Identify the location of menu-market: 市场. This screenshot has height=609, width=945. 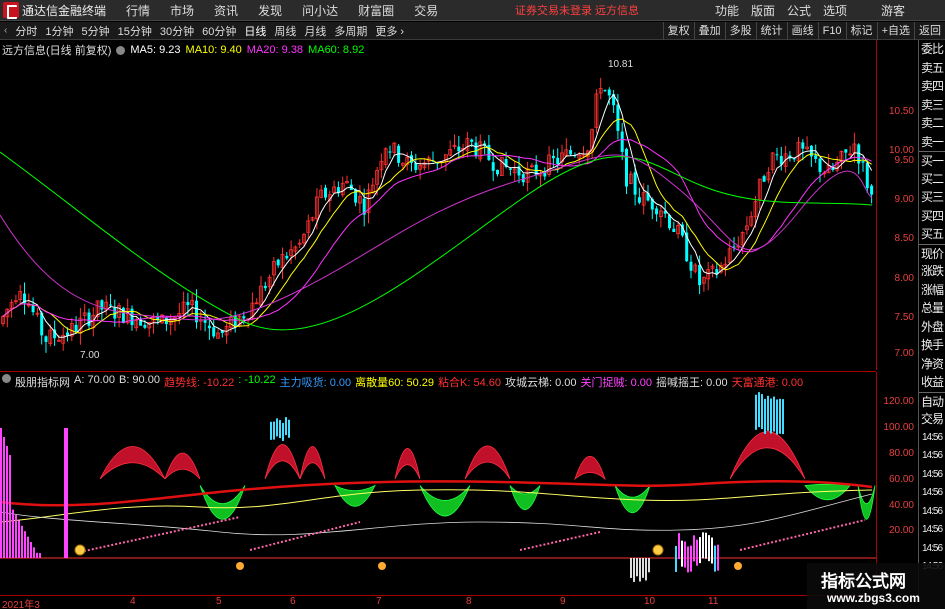
(182, 10).